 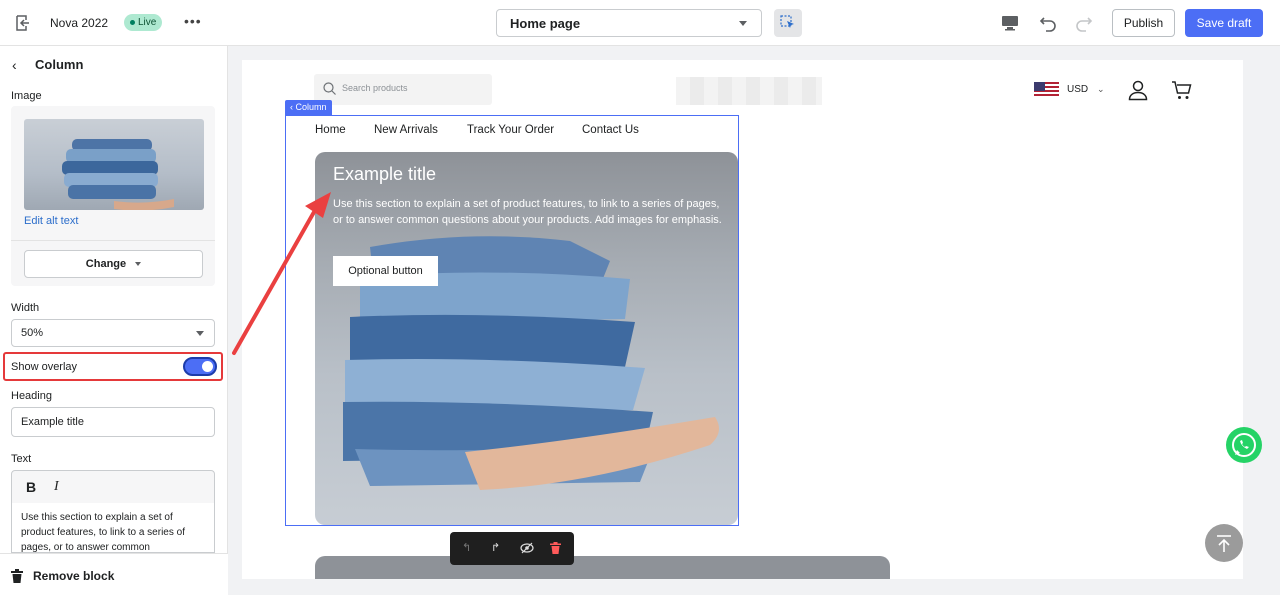 What do you see at coordinates (147, 22) in the screenshot?
I see `status-badge-label: Live` at bounding box center [147, 22].